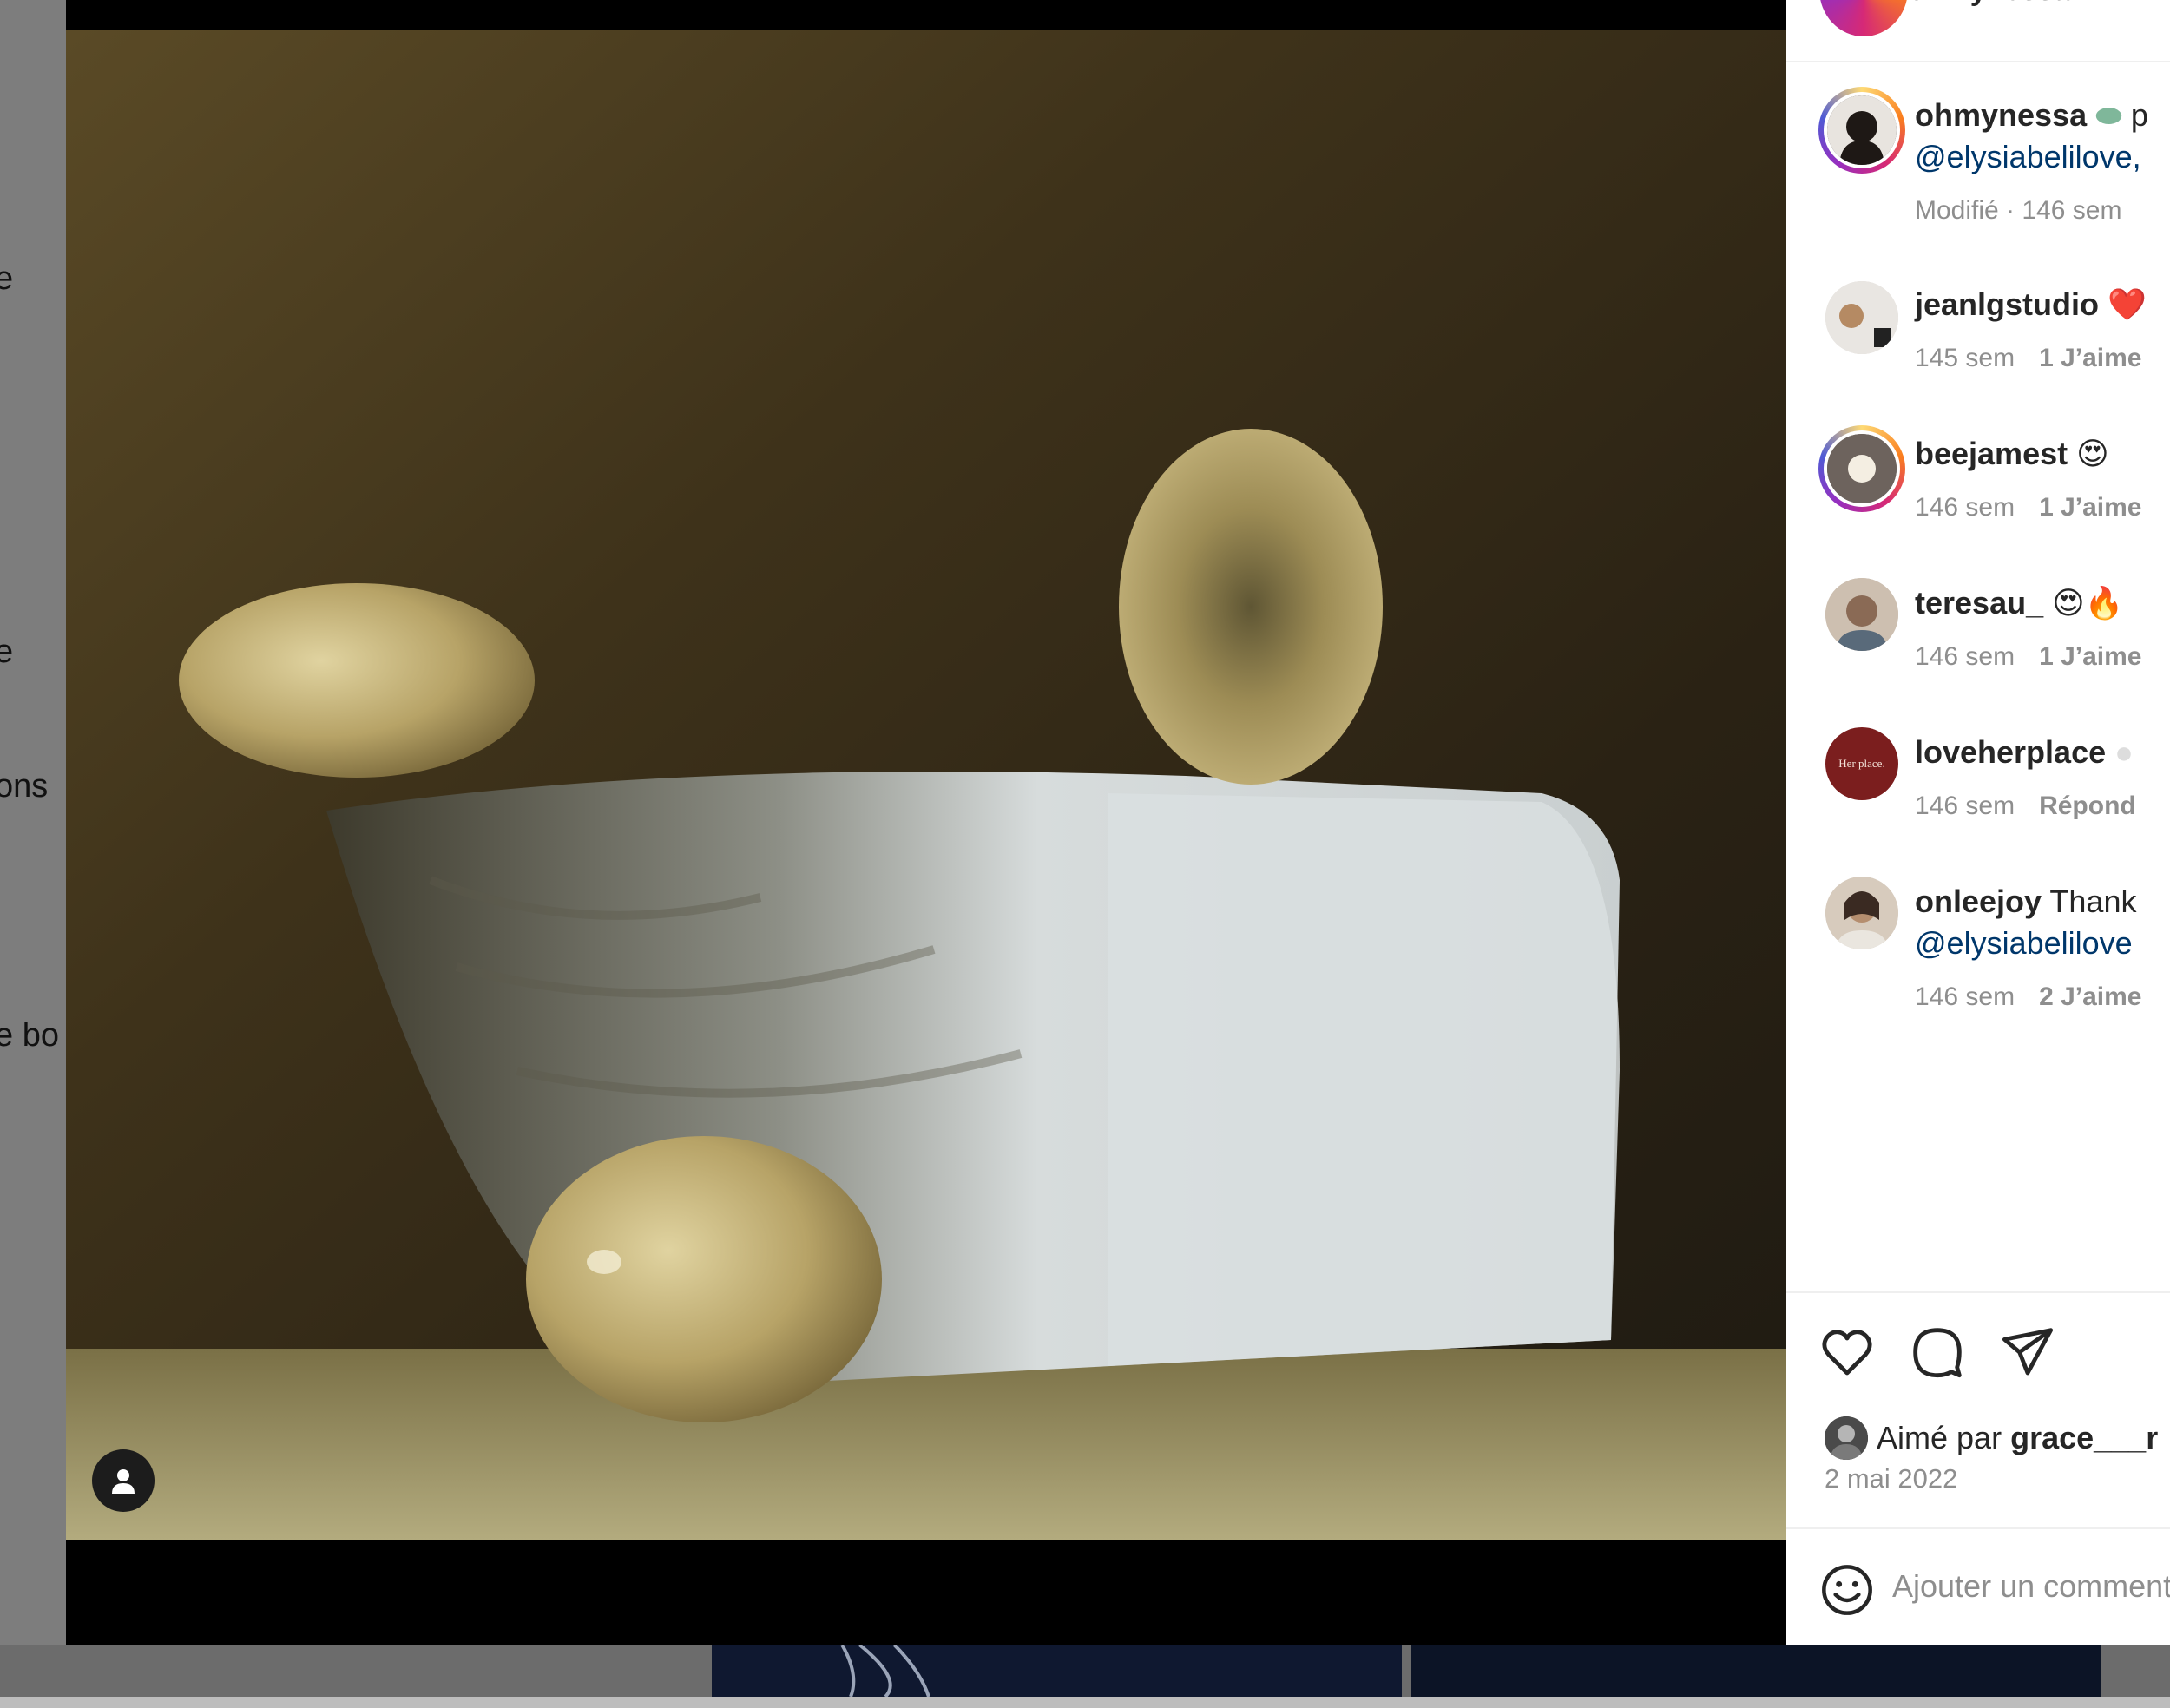  What do you see at coordinates (2024, 943) in the screenshot?
I see `comment-mention: @elysiabelilove` at bounding box center [2024, 943].